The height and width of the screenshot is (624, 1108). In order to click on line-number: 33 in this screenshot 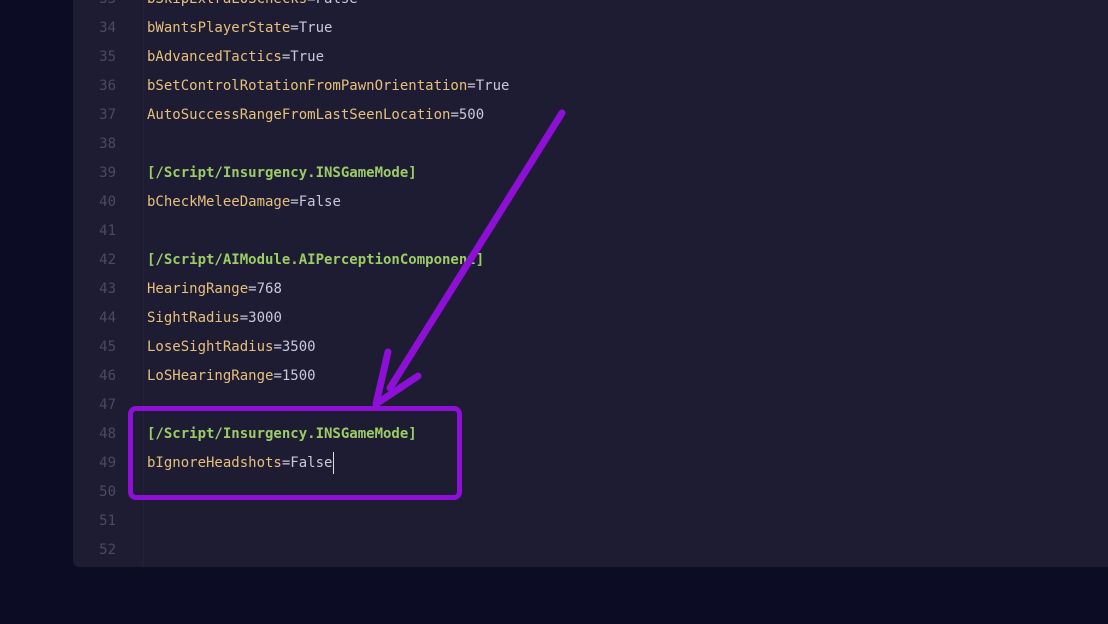, I will do `click(94, 7)`.